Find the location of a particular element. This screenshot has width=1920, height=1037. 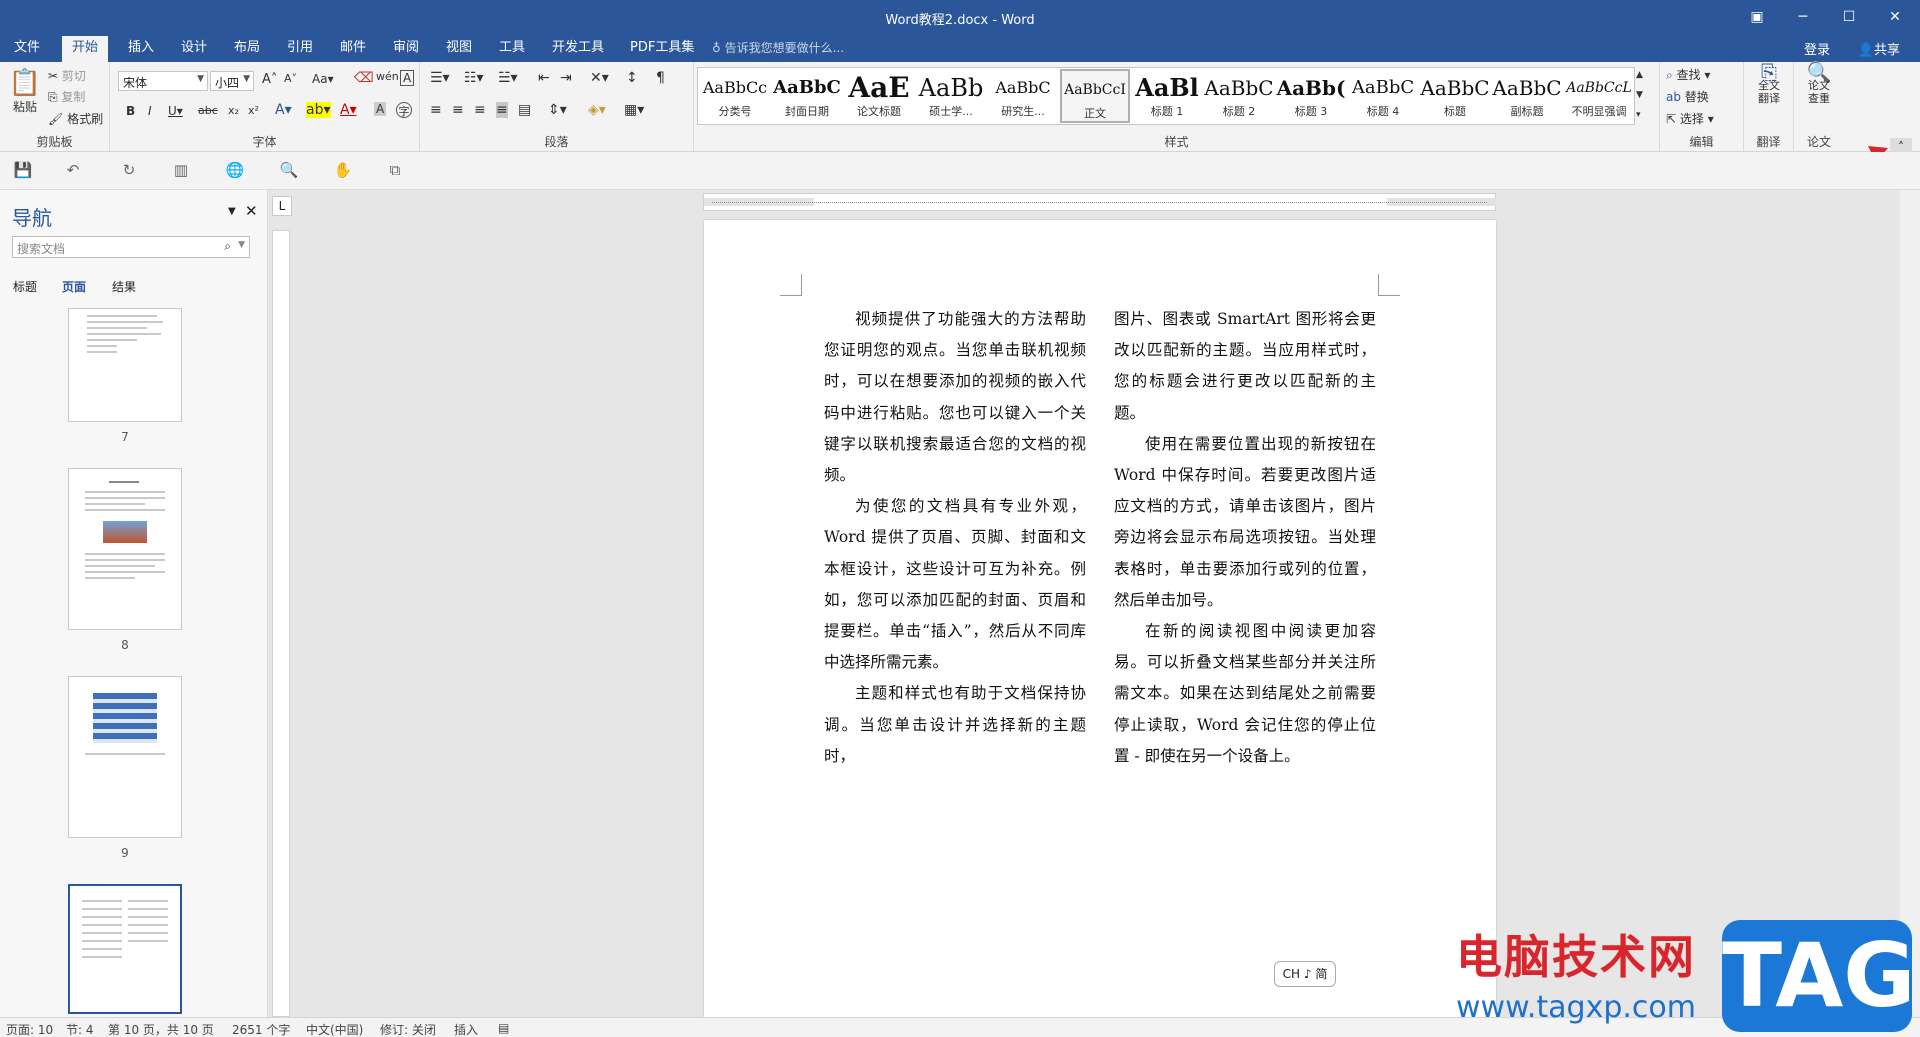

text-effects-icon: A▾ is located at coordinates (283, 110).